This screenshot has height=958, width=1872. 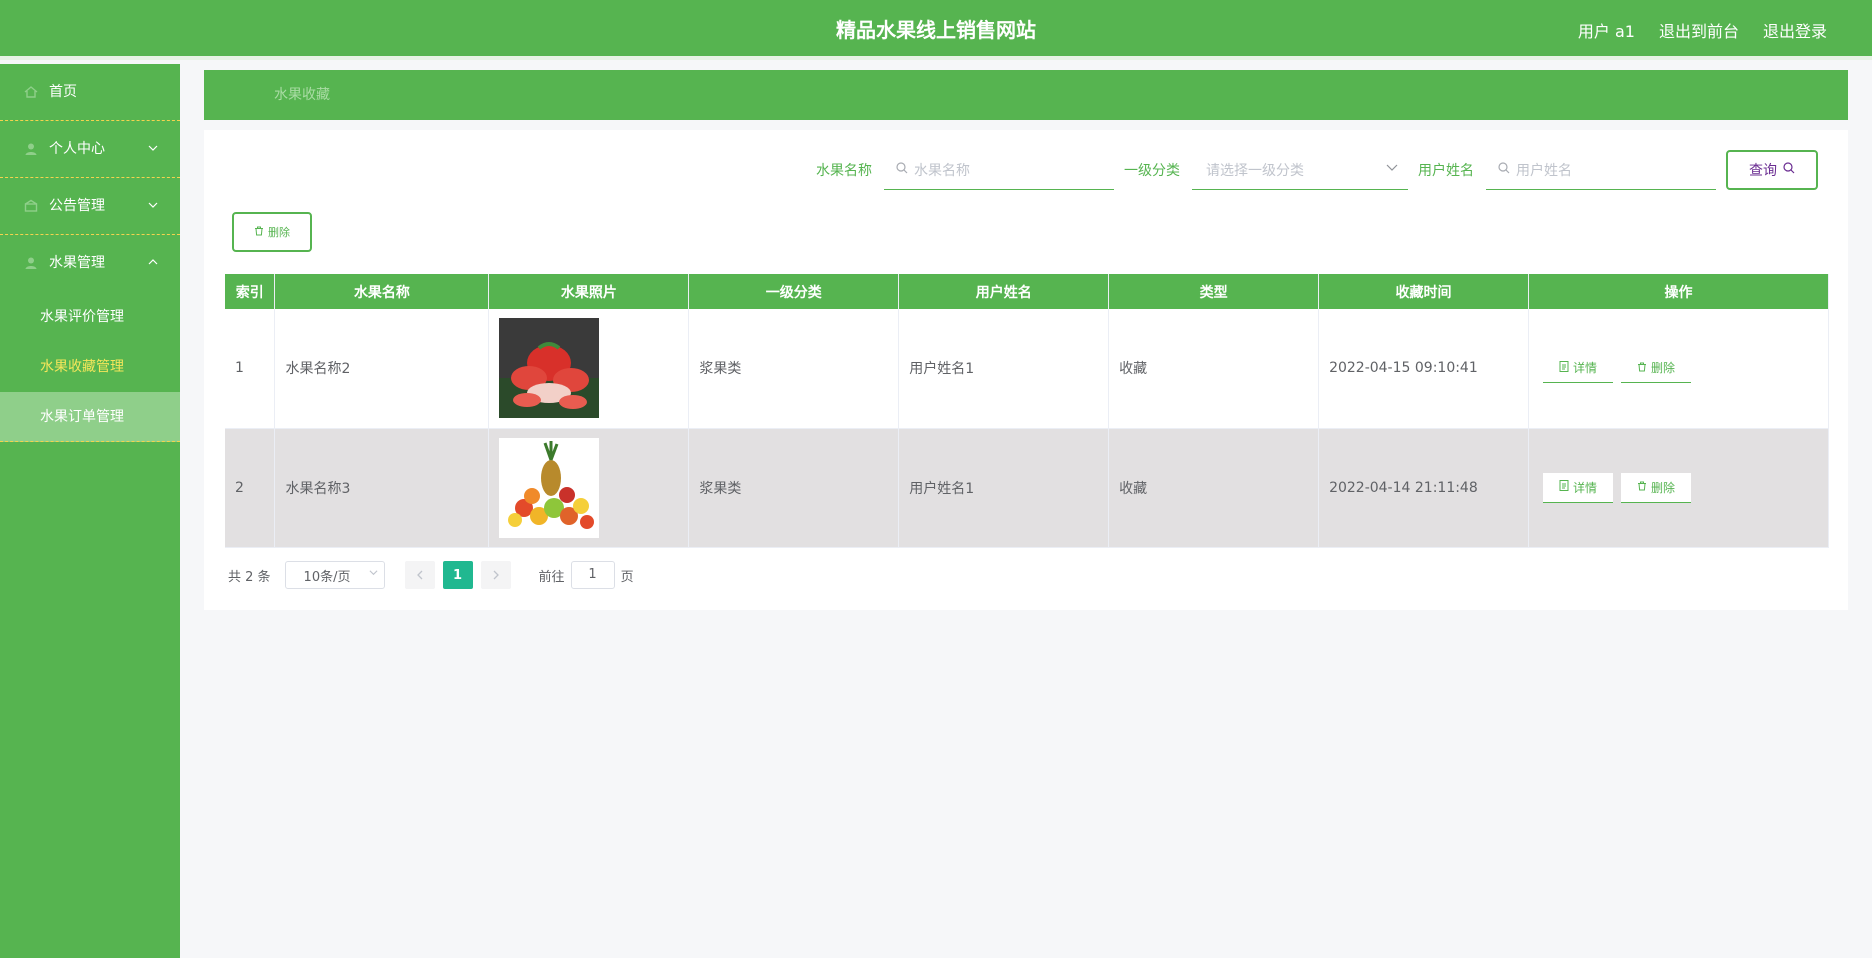 I want to click on breadcrumb-current: 水果收藏, so click(x=302, y=95).